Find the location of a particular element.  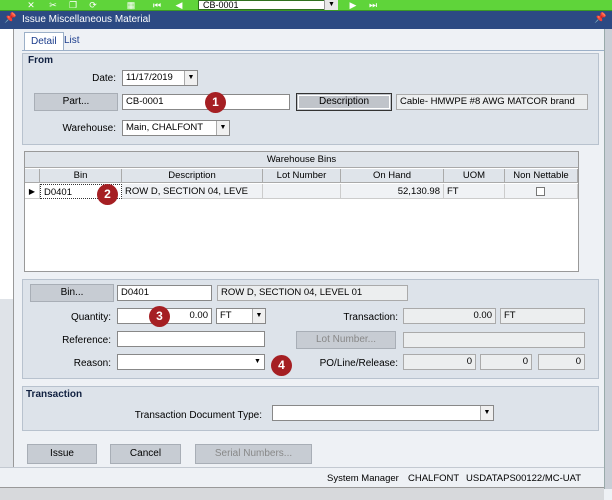

reason-select: ▼ is located at coordinates (191, 362).